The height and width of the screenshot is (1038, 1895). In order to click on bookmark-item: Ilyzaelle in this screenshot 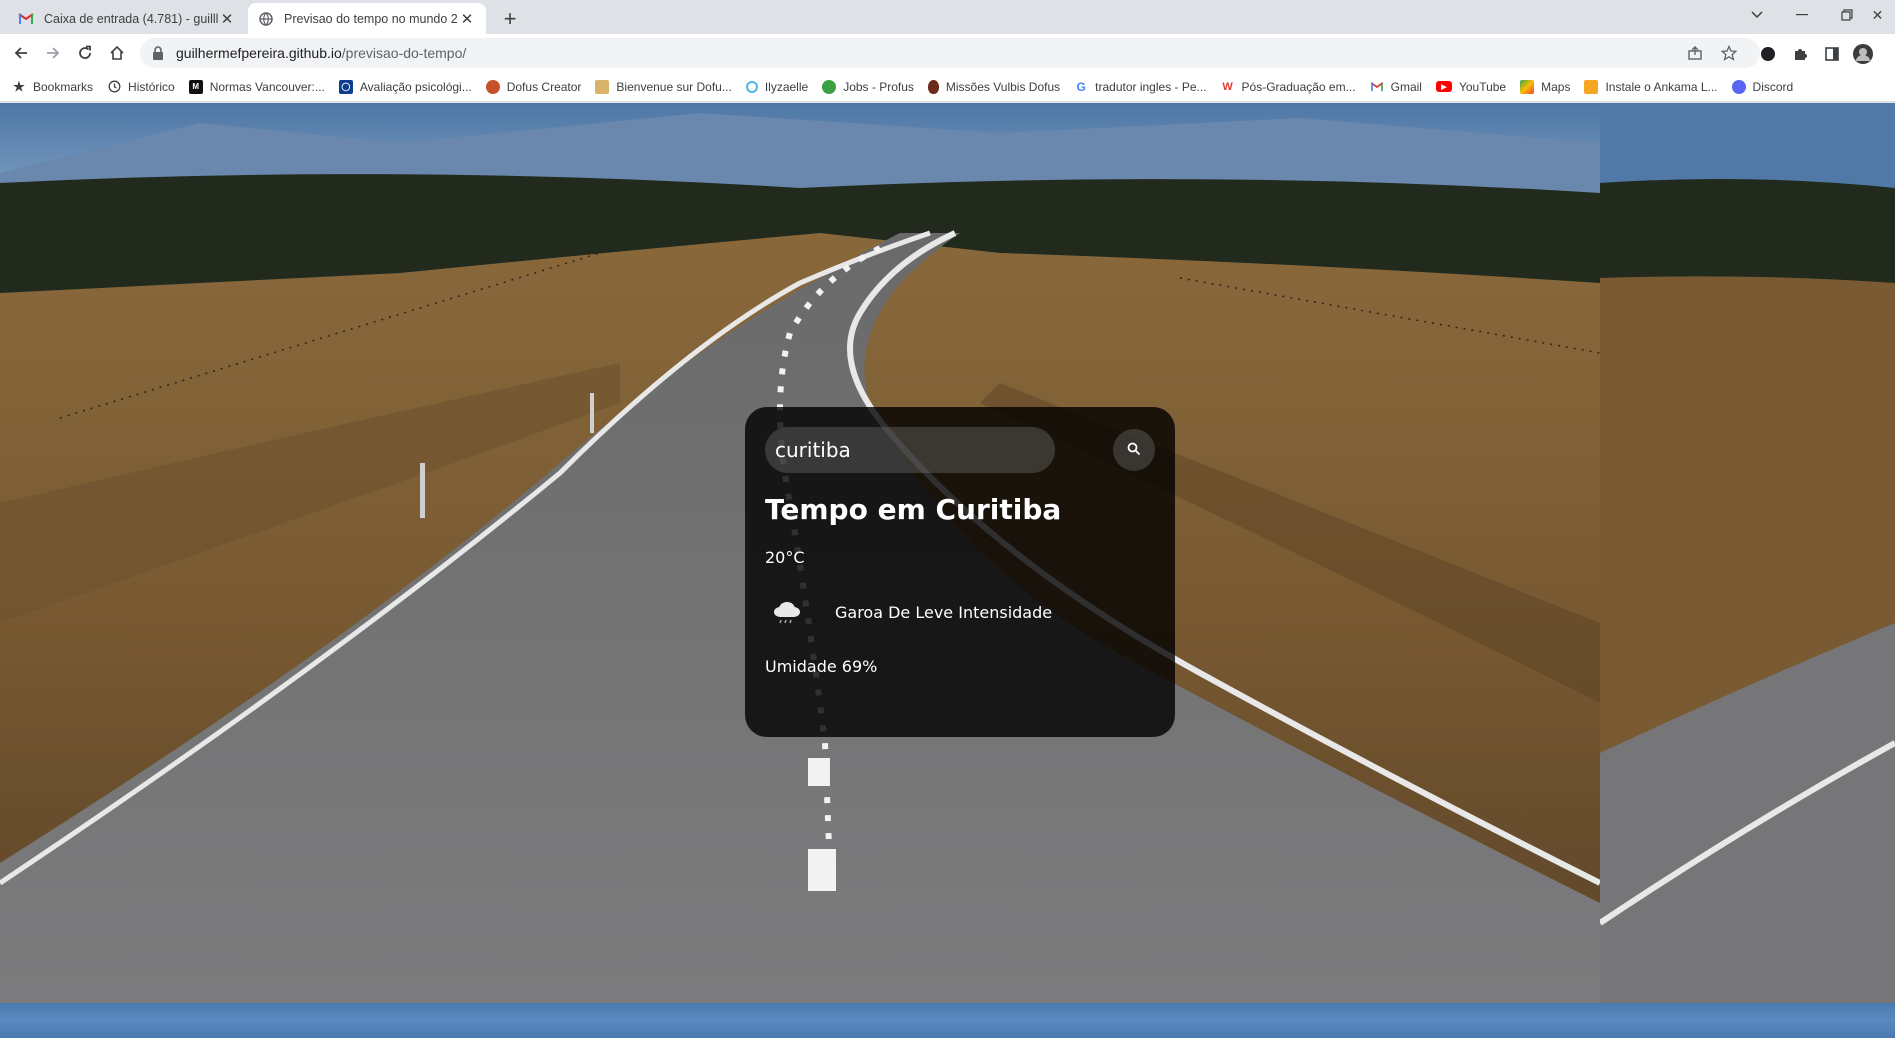, I will do `click(777, 86)`.